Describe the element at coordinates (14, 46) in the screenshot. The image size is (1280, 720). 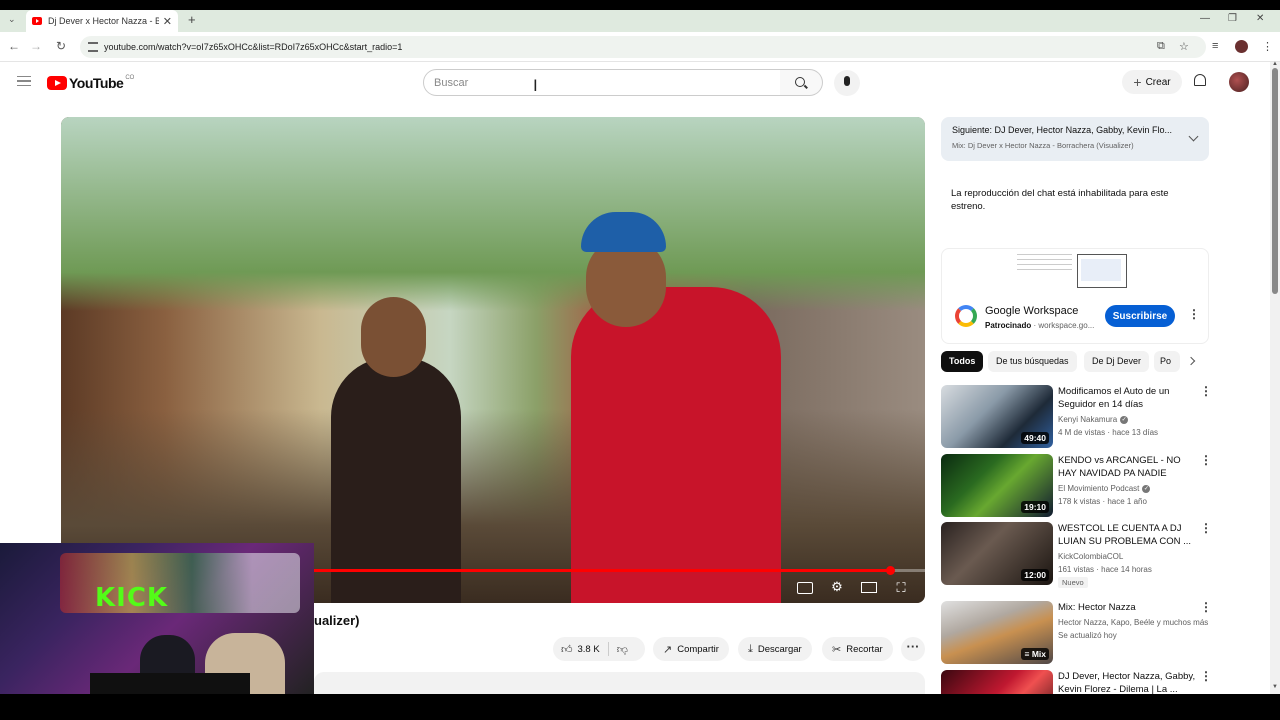
I see `back-icon: ←` at that location.